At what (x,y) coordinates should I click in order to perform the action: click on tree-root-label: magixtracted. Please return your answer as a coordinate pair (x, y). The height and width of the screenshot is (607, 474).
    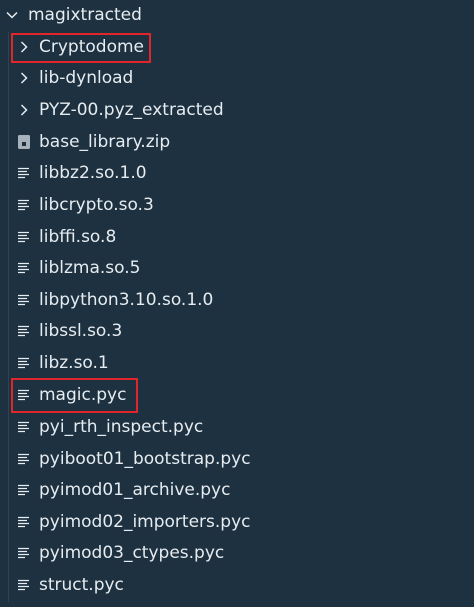
    Looking at the image, I should click on (85, 15).